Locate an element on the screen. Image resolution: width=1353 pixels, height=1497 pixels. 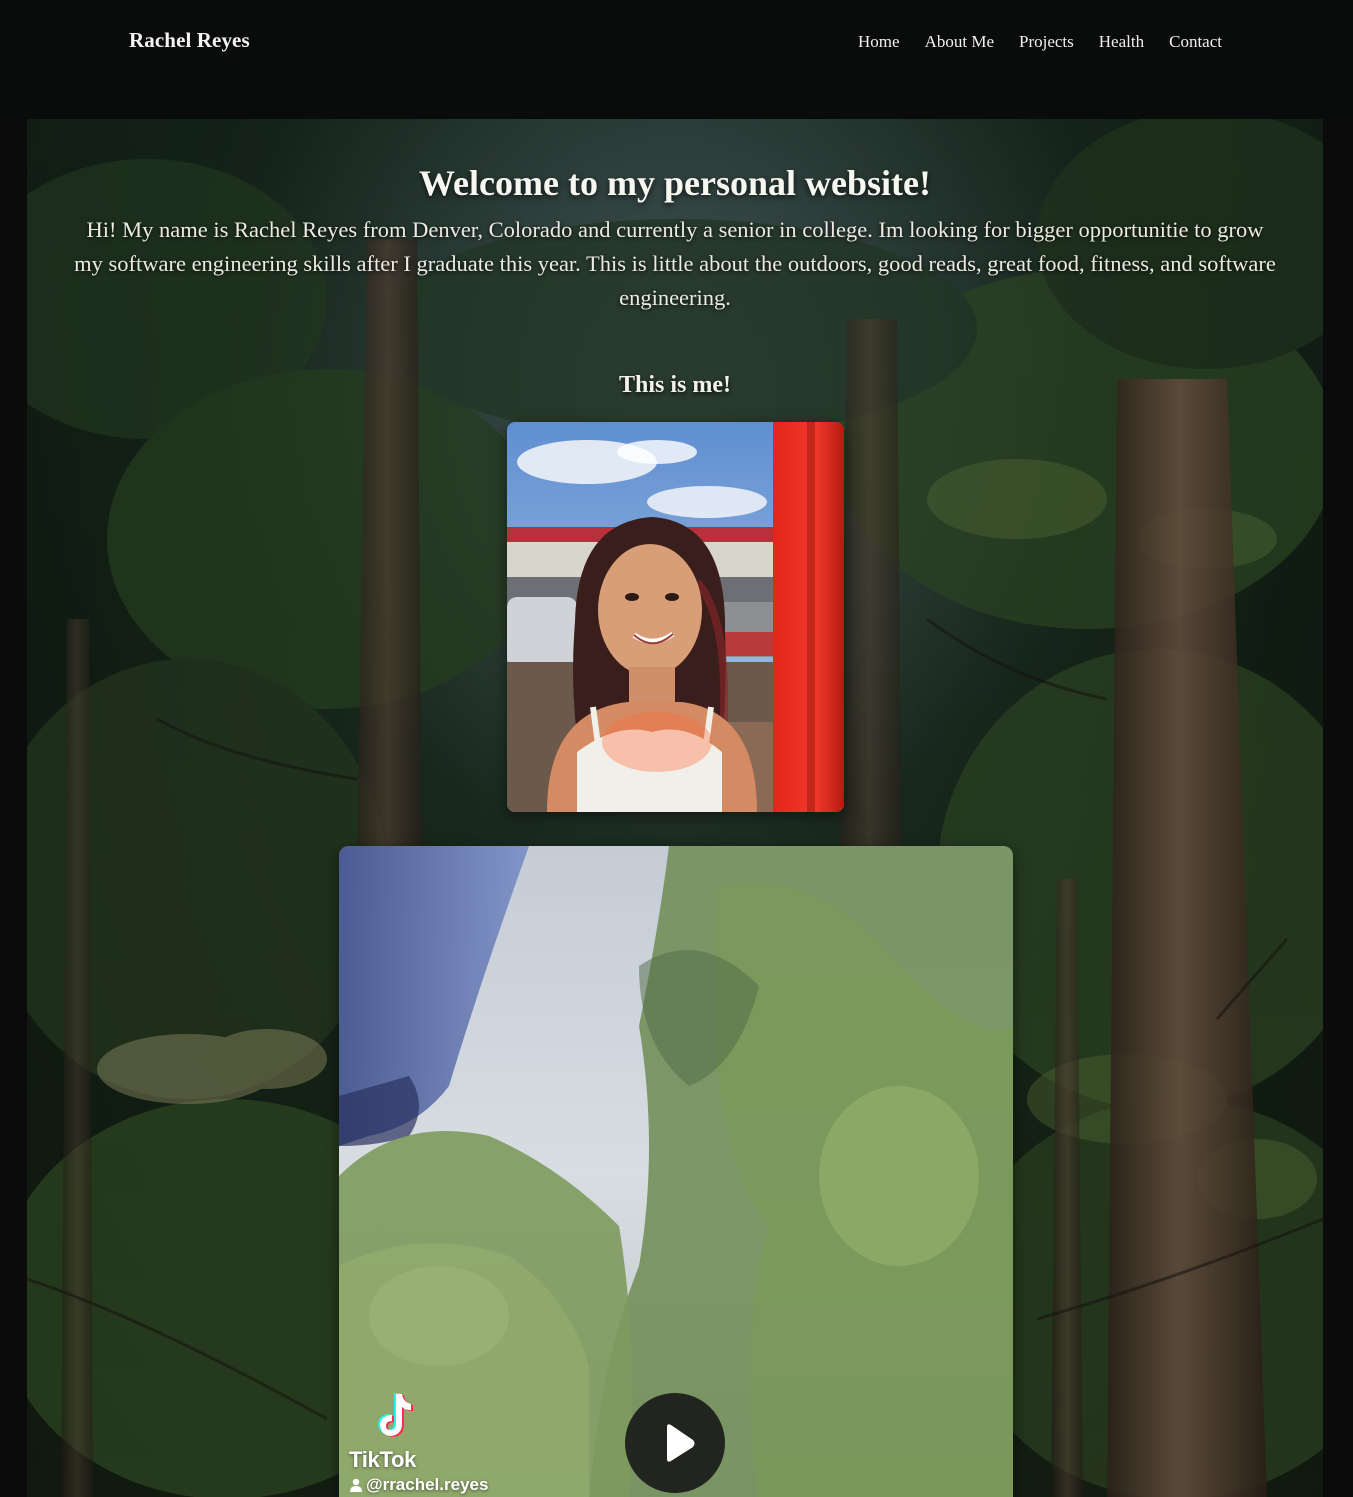
play-button is located at coordinates (675, 1443).